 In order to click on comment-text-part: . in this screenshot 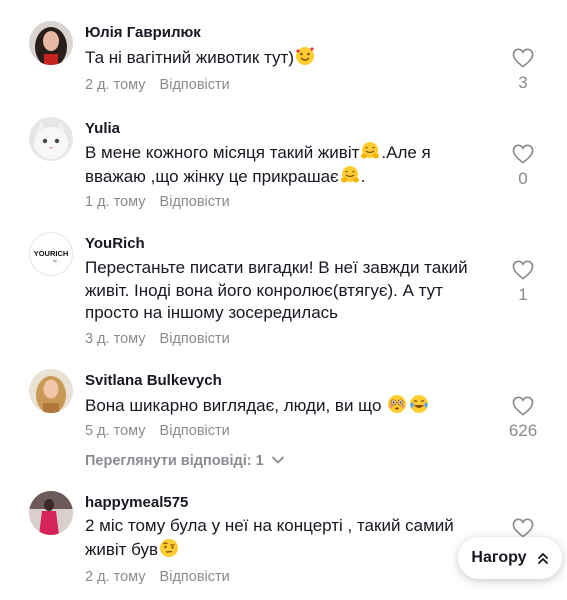, I will do `click(363, 176)`.